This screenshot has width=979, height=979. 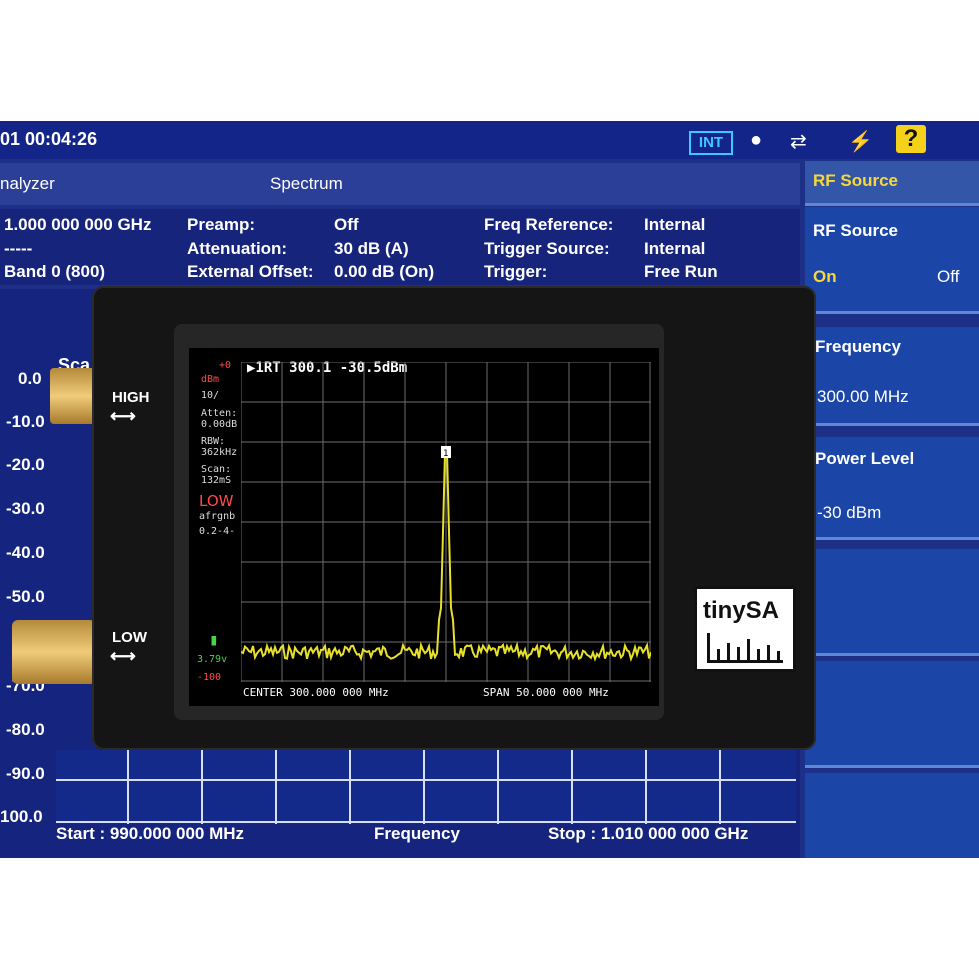 I want to click on flags: afrgnb, so click(x=217, y=516).